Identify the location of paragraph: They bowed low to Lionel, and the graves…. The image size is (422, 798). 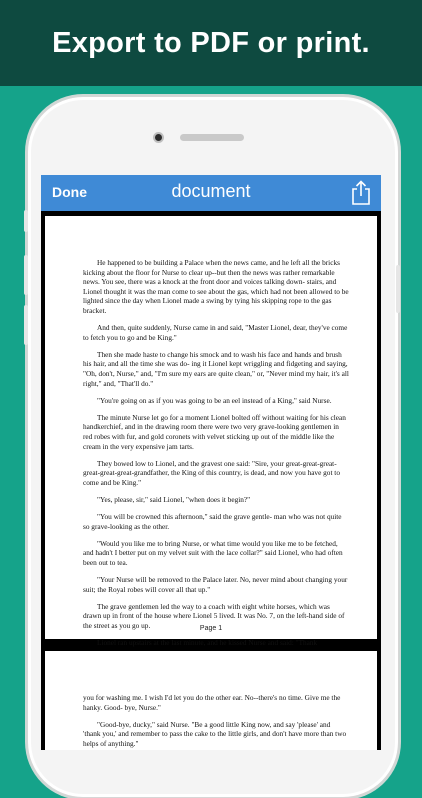
(211, 472).